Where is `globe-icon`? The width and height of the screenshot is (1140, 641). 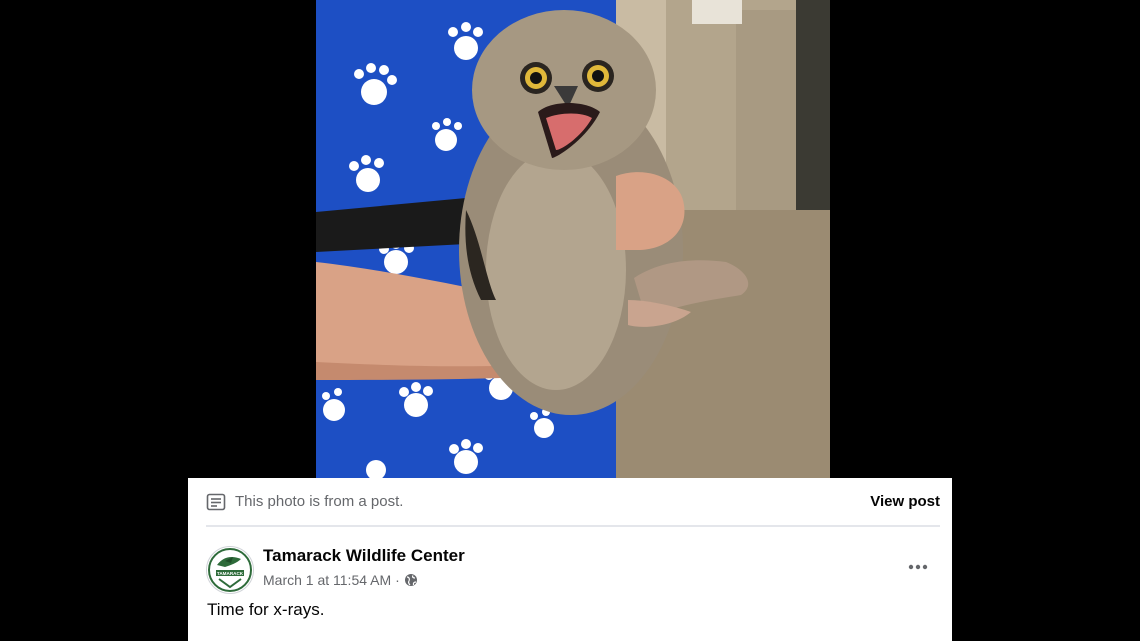
globe-icon is located at coordinates (411, 580).